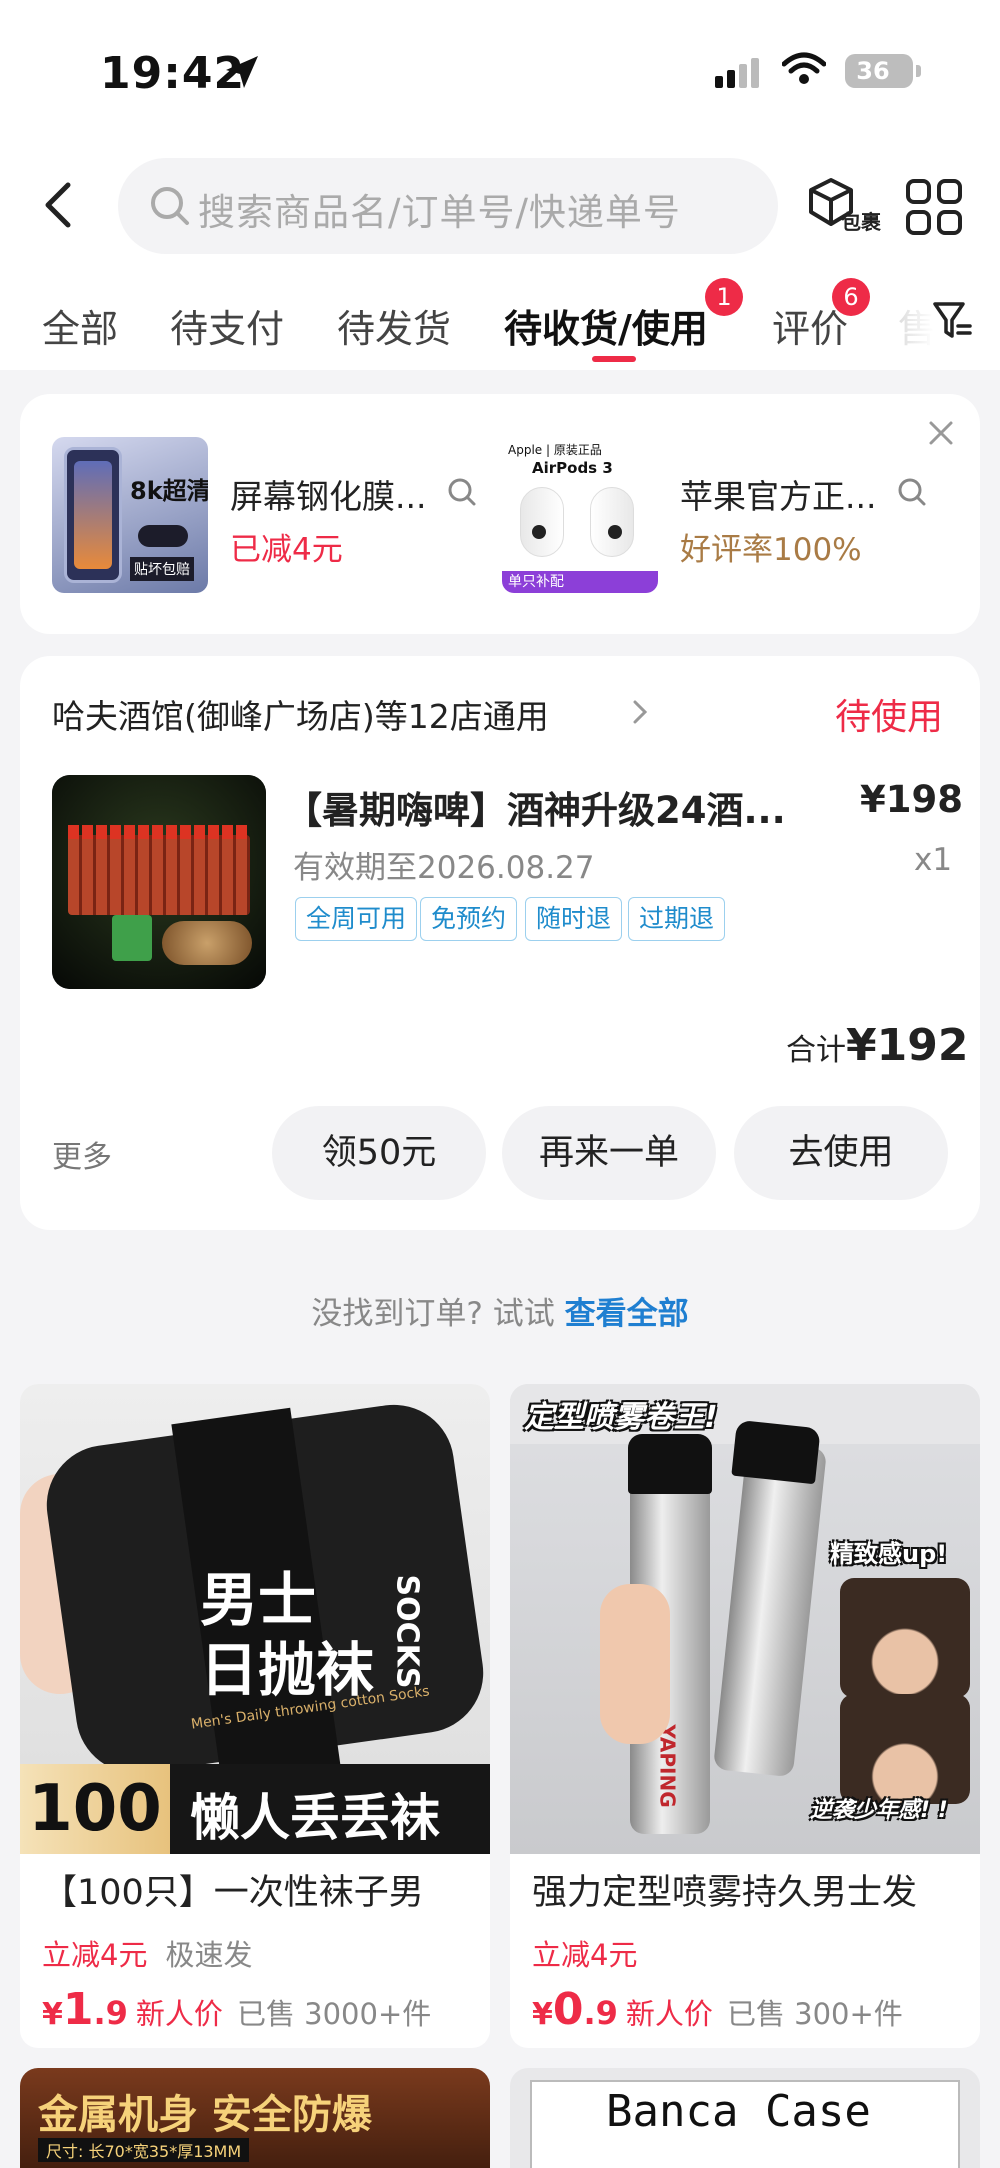  I want to click on product-card: Banca Case, so click(745, 2118).